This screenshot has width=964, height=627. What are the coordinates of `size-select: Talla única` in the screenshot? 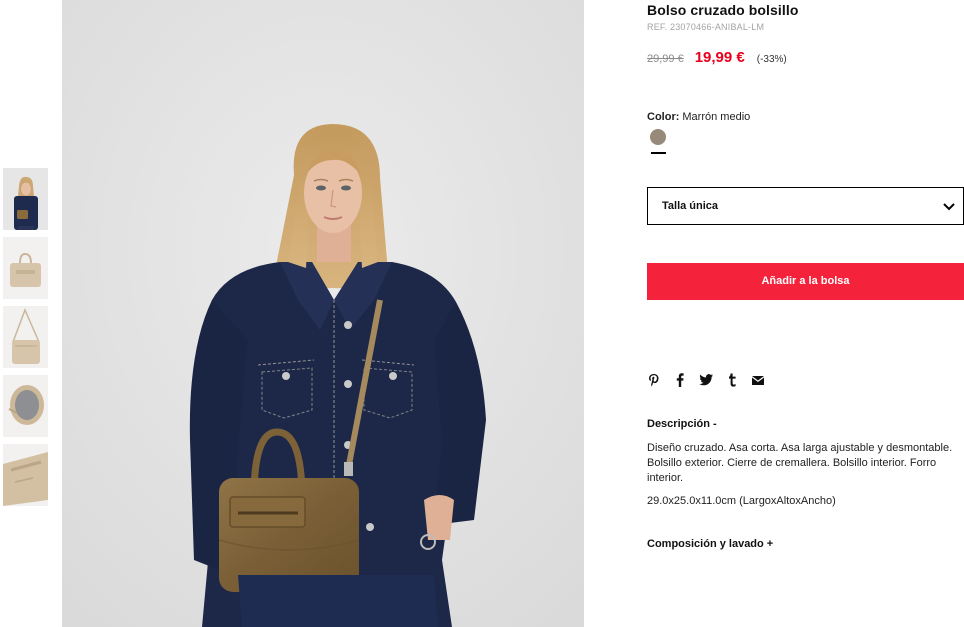 It's located at (805, 206).